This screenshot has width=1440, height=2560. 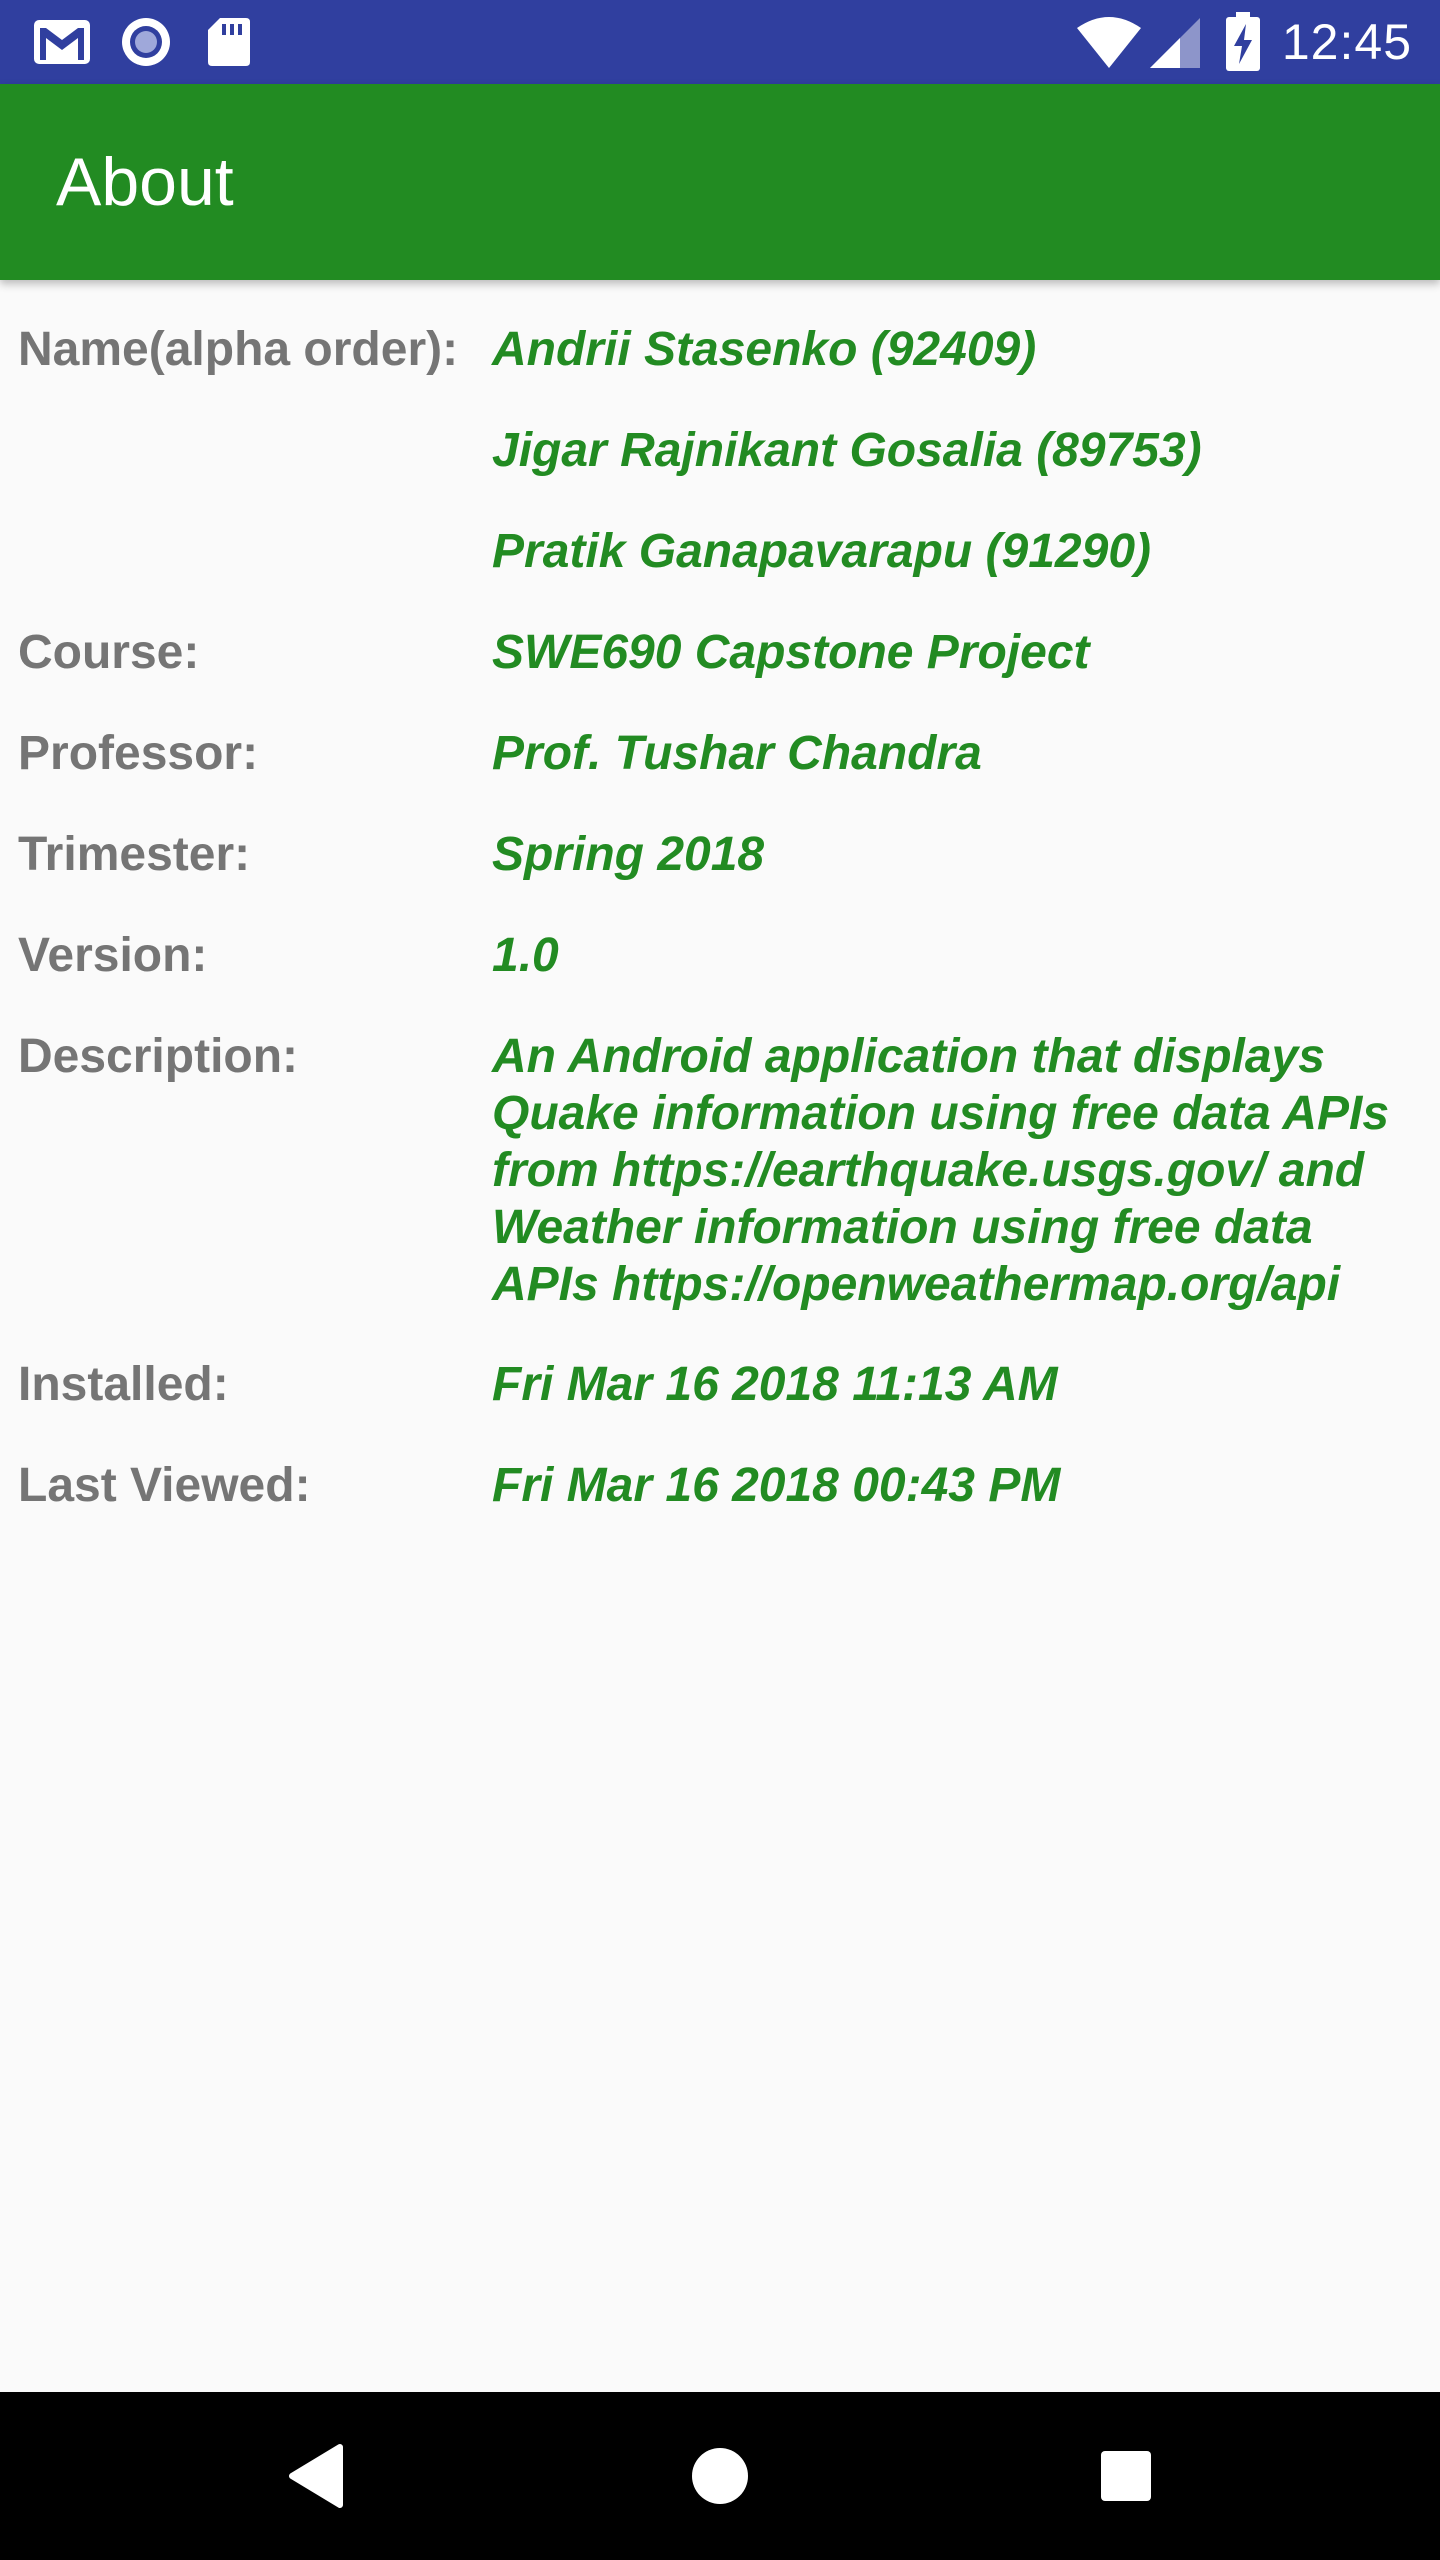 What do you see at coordinates (628, 854) in the screenshot?
I see `trimester-value: Spring 2018` at bounding box center [628, 854].